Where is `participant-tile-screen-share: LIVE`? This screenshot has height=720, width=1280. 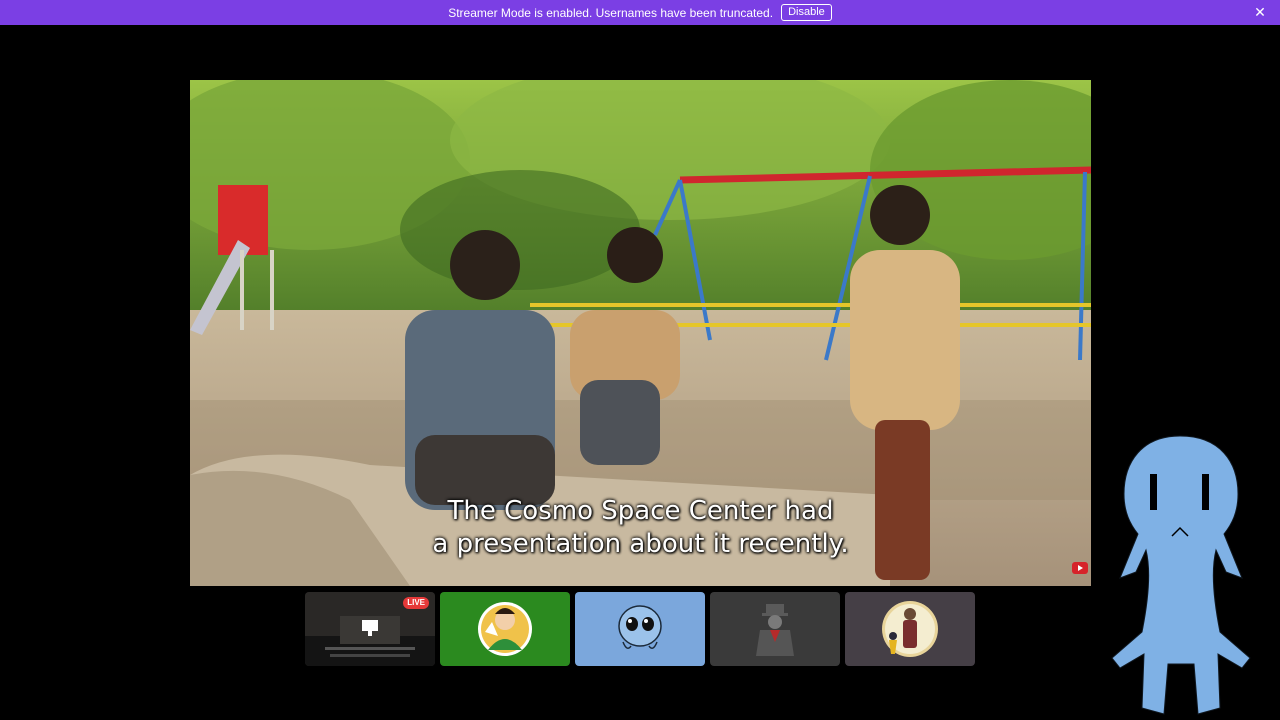 participant-tile-screen-share: LIVE is located at coordinates (370, 629).